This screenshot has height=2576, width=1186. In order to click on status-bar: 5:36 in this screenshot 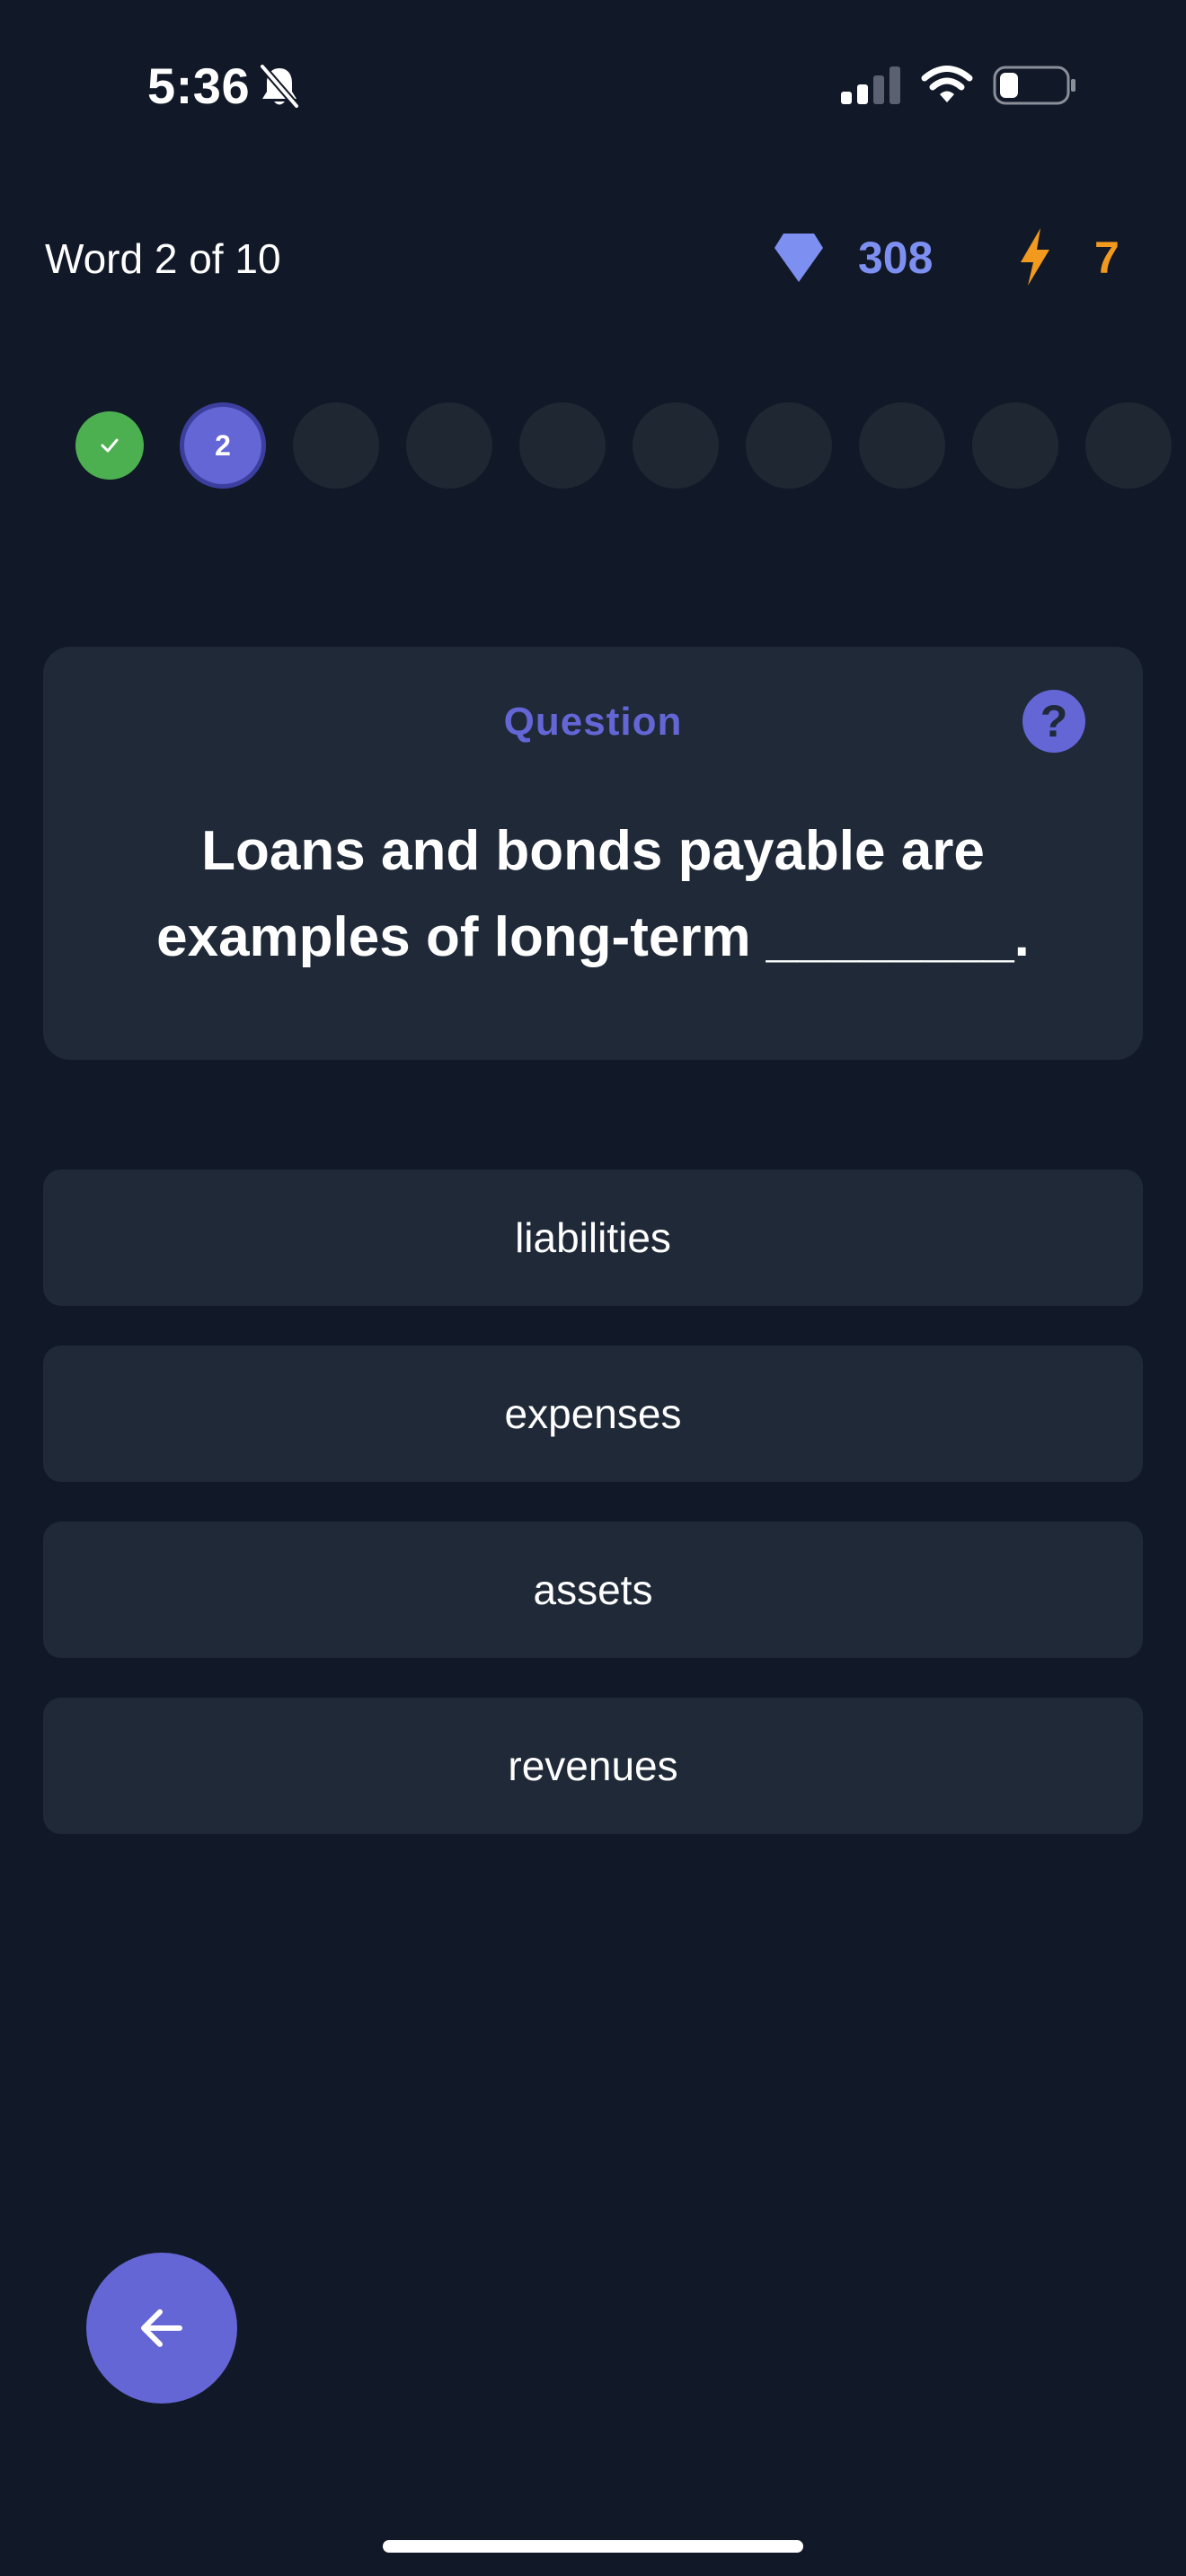, I will do `click(593, 85)`.